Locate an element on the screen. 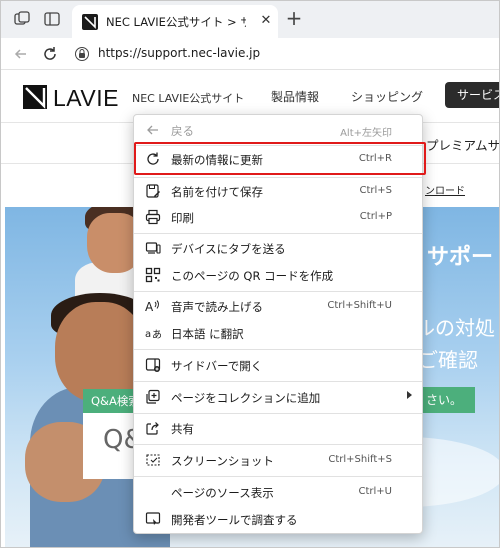 The height and width of the screenshot is (548, 500). menu-item-shortcut: Alt+左矢印 is located at coordinates (366, 133).